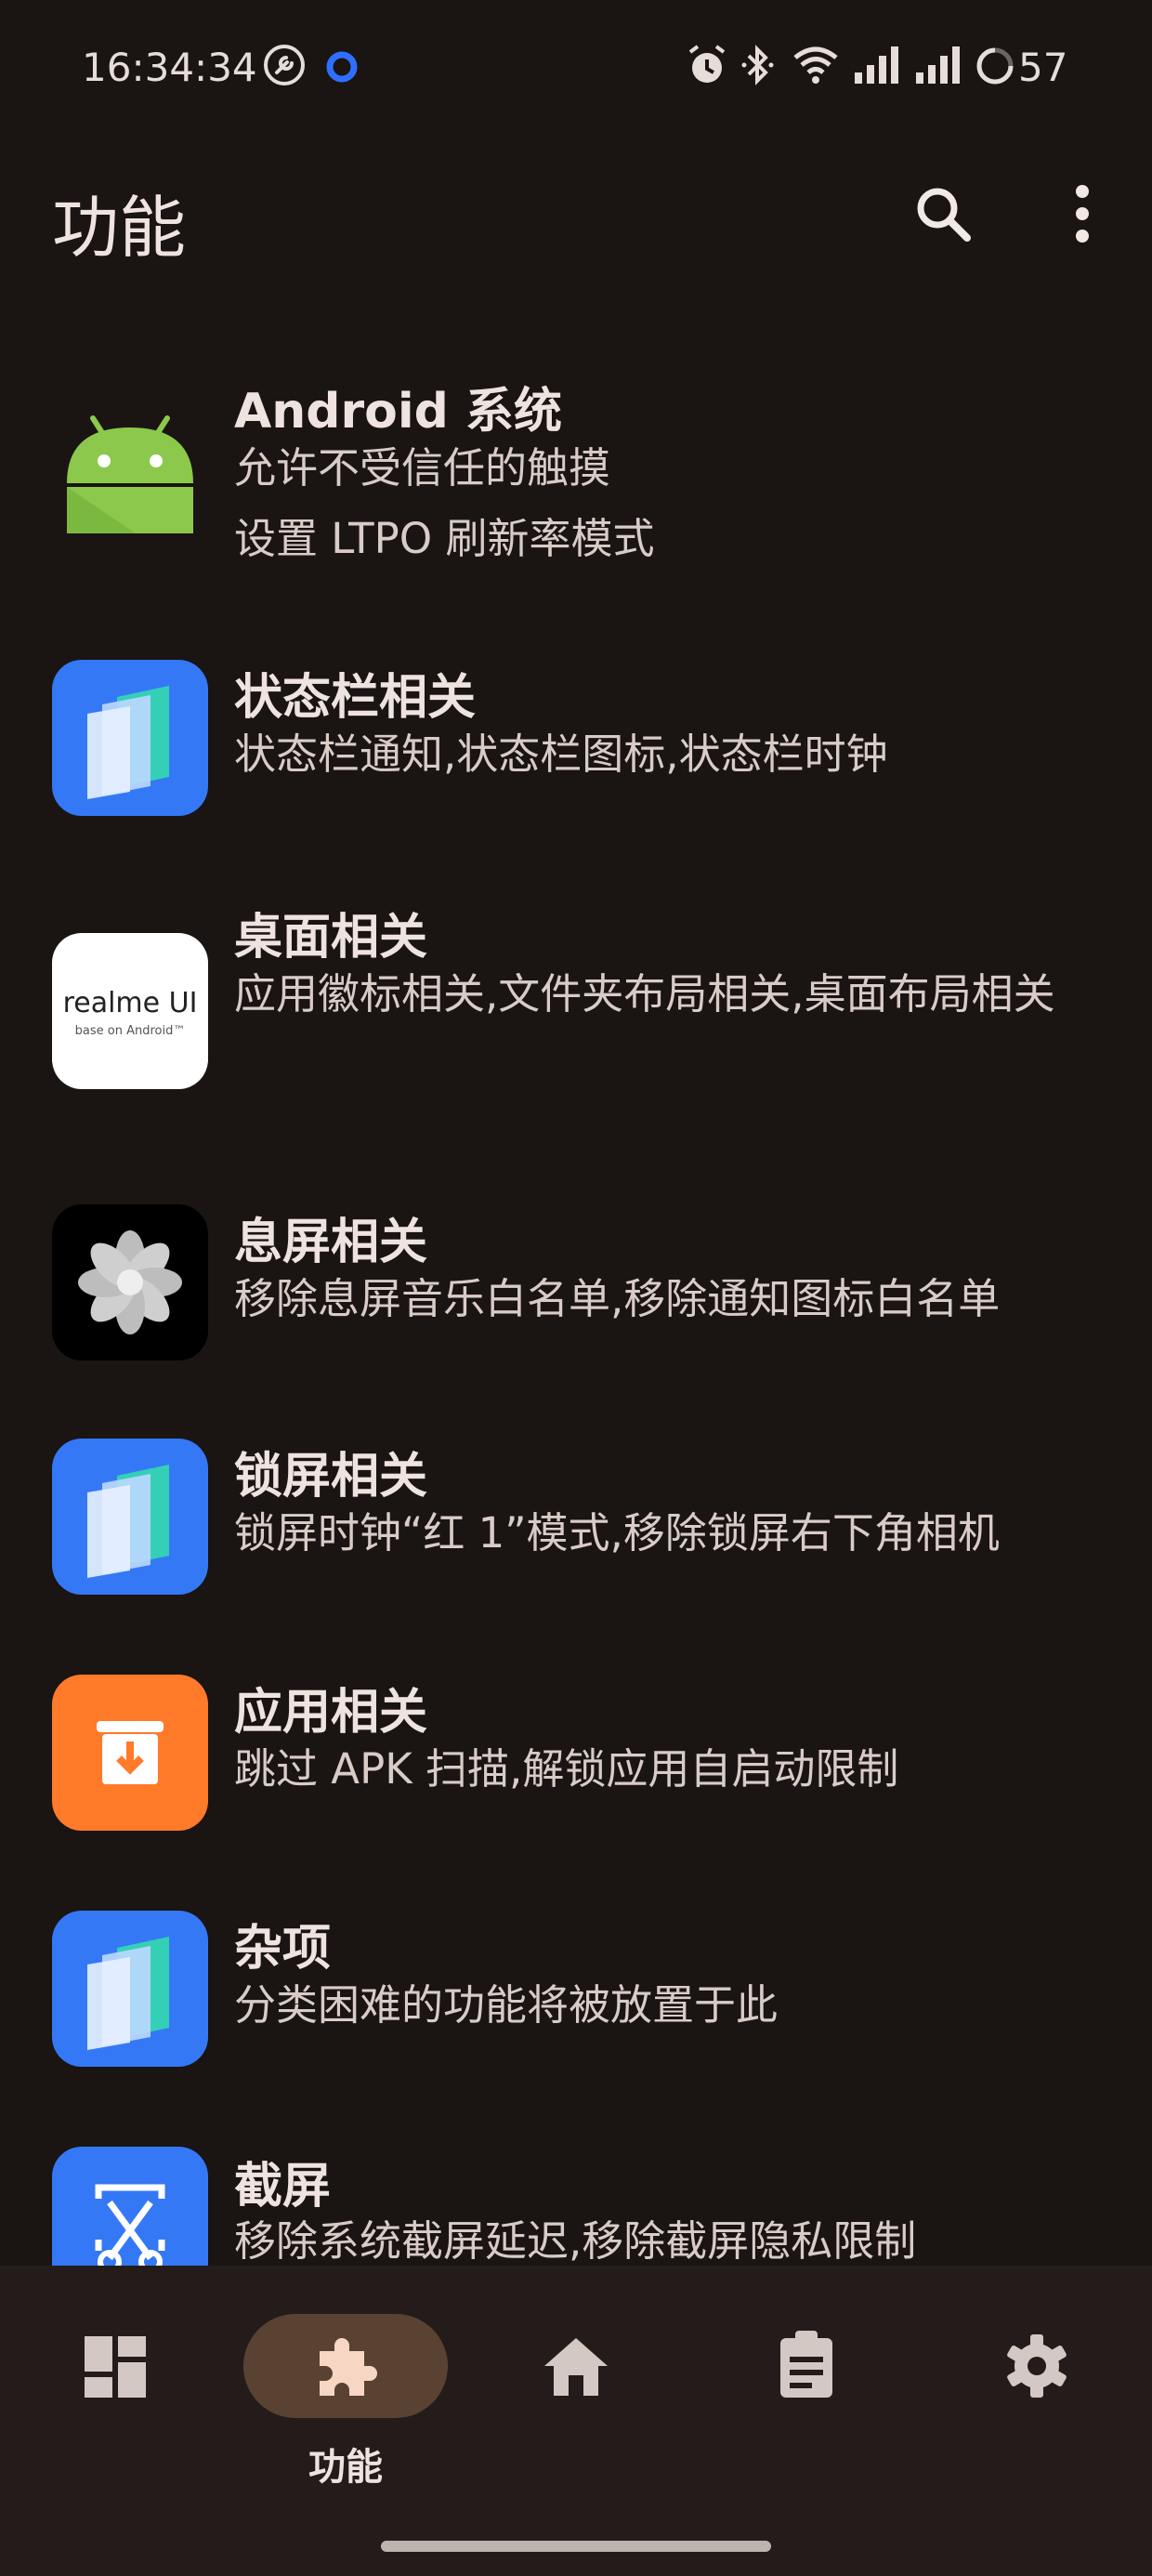  What do you see at coordinates (331, 1242) in the screenshot?
I see `item-title: 息屏相关` at bounding box center [331, 1242].